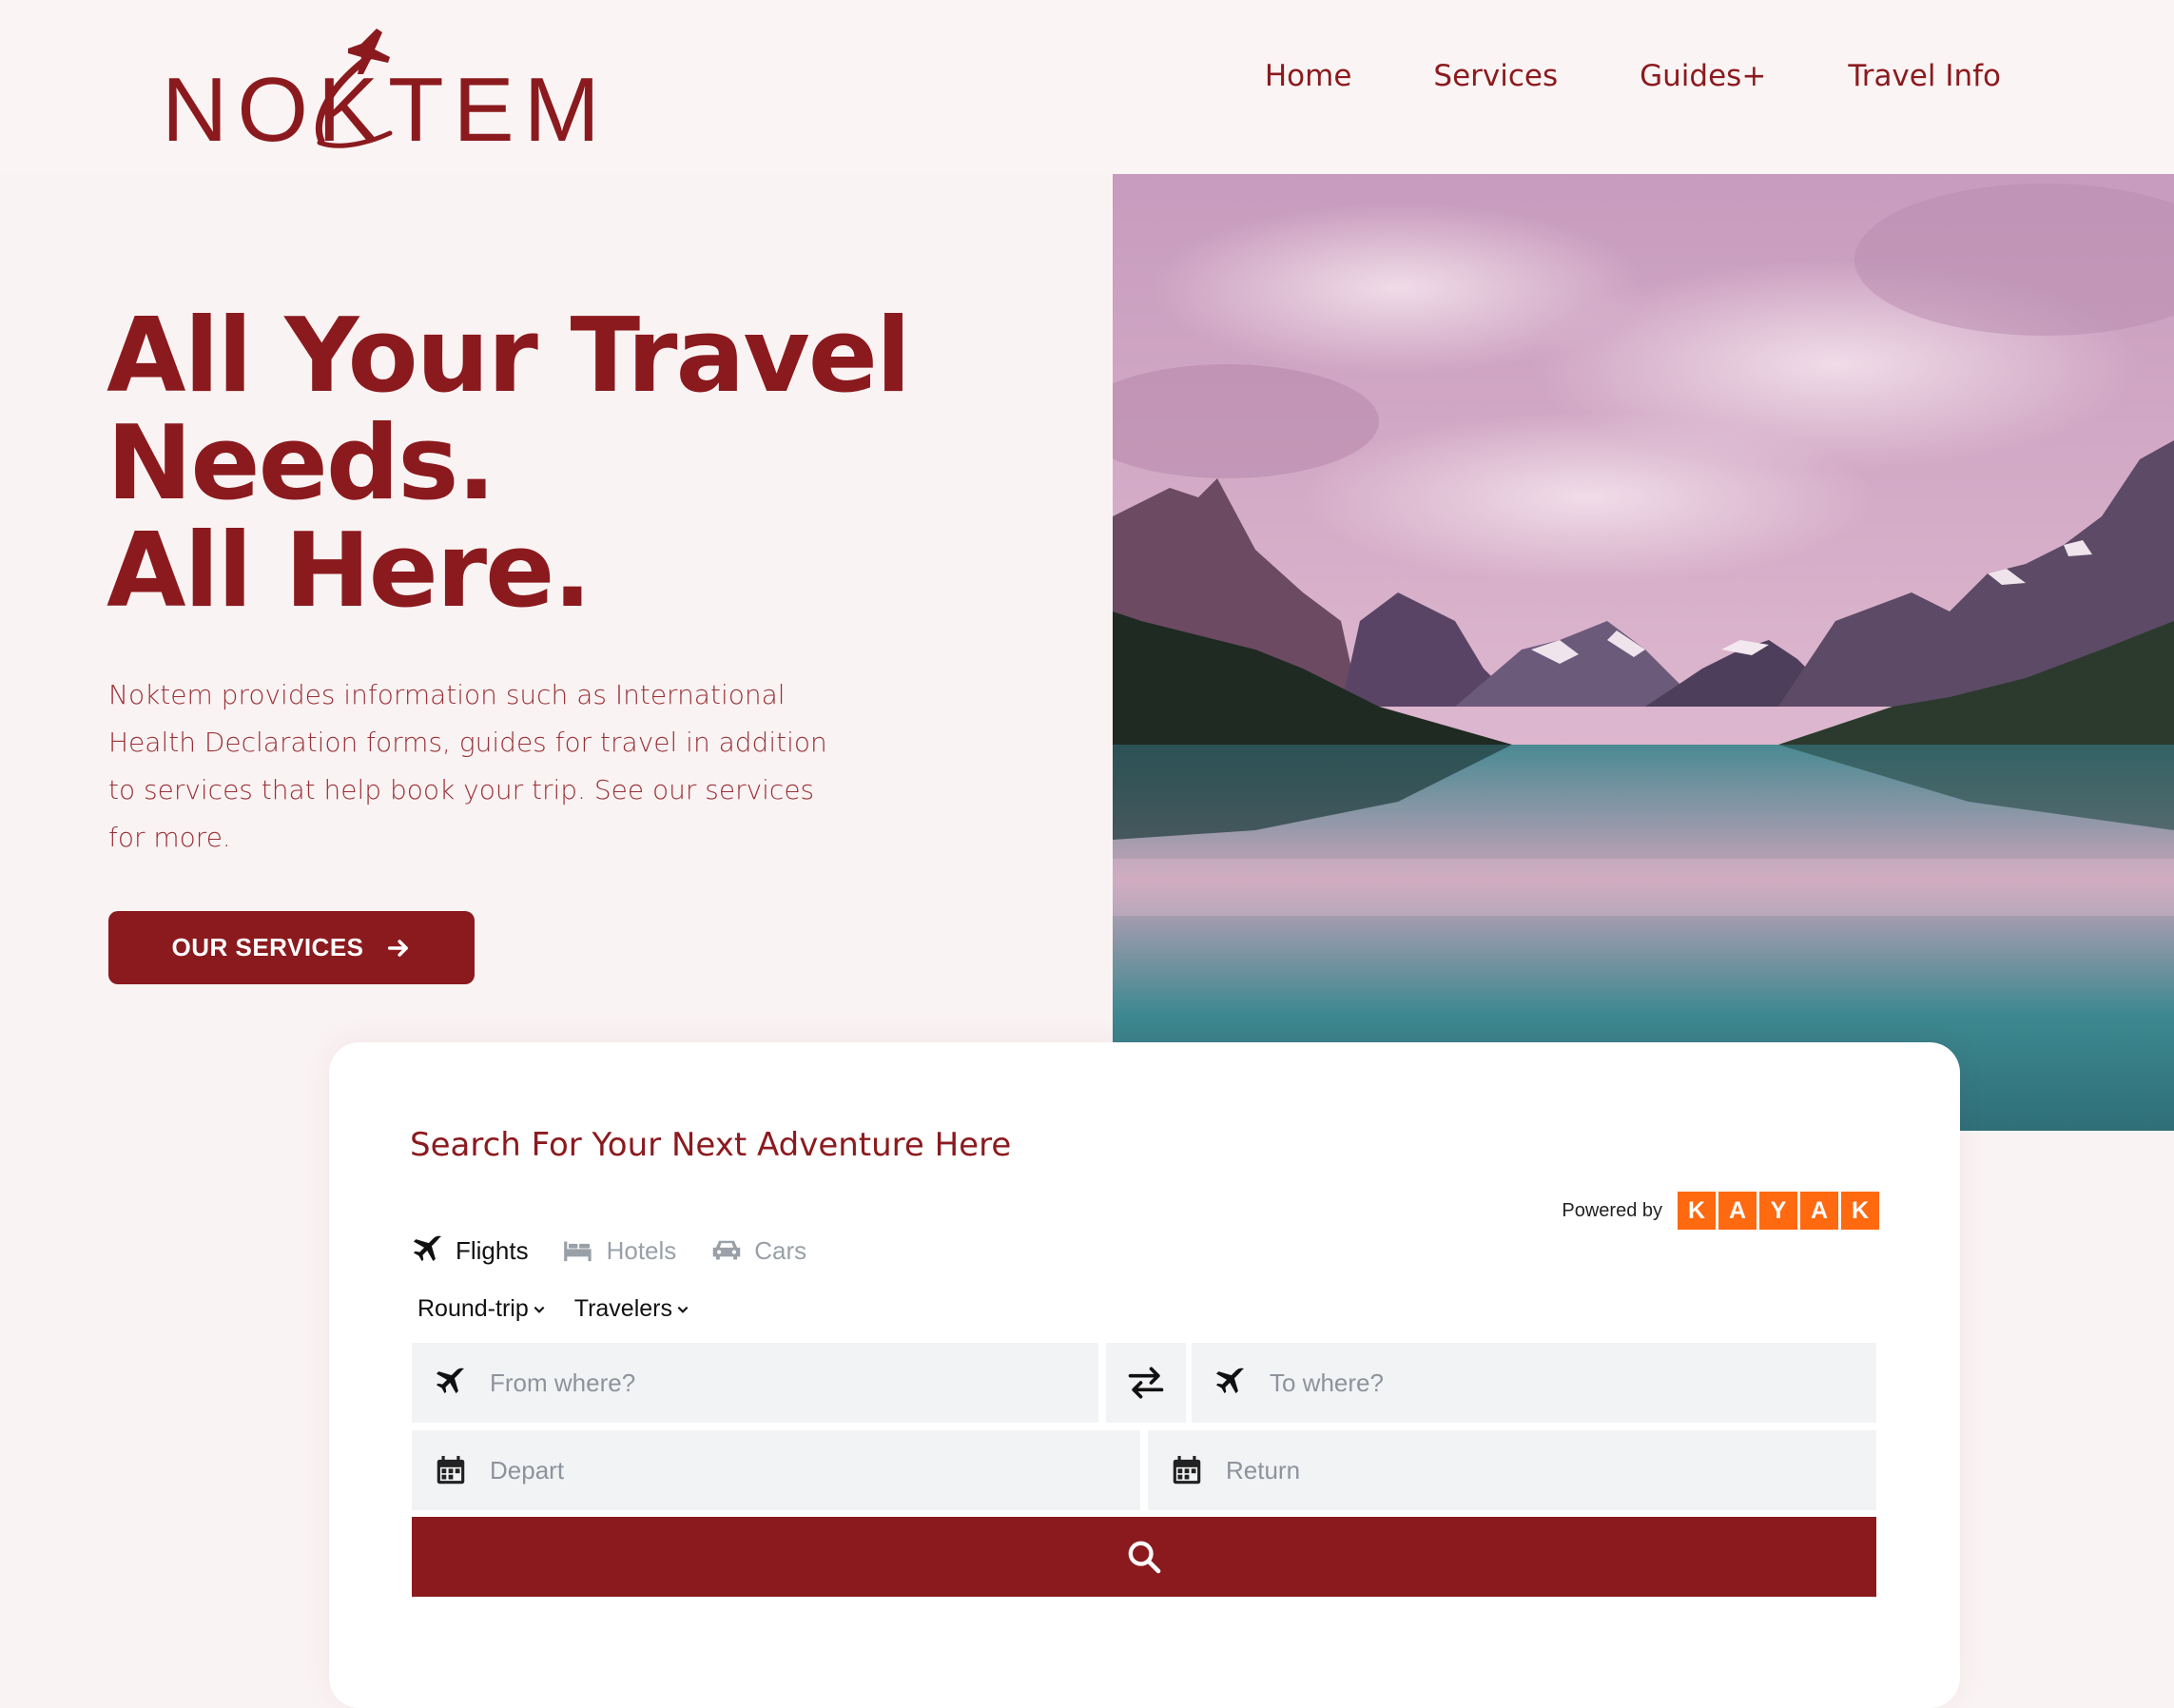 Image resolution: width=2174 pixels, height=1708 pixels. Describe the element at coordinates (492, 1250) in the screenshot. I see `tab-flights-label: Flights` at that location.